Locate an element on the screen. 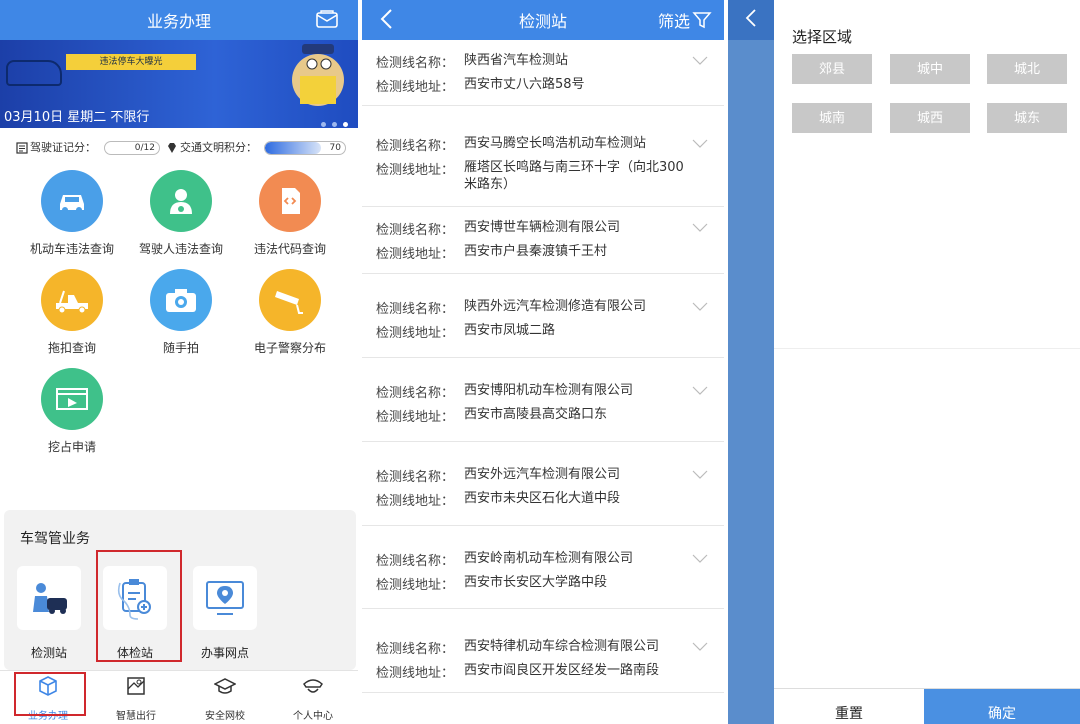  station-address: 西安市丈八六路58号 is located at coordinates (524, 84).